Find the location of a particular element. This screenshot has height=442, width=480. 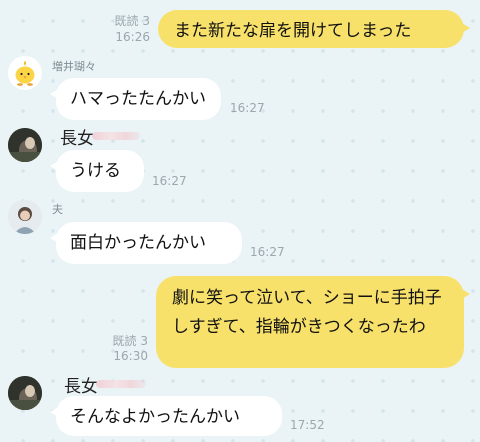

message-time: 17:52 is located at coordinates (307, 425).